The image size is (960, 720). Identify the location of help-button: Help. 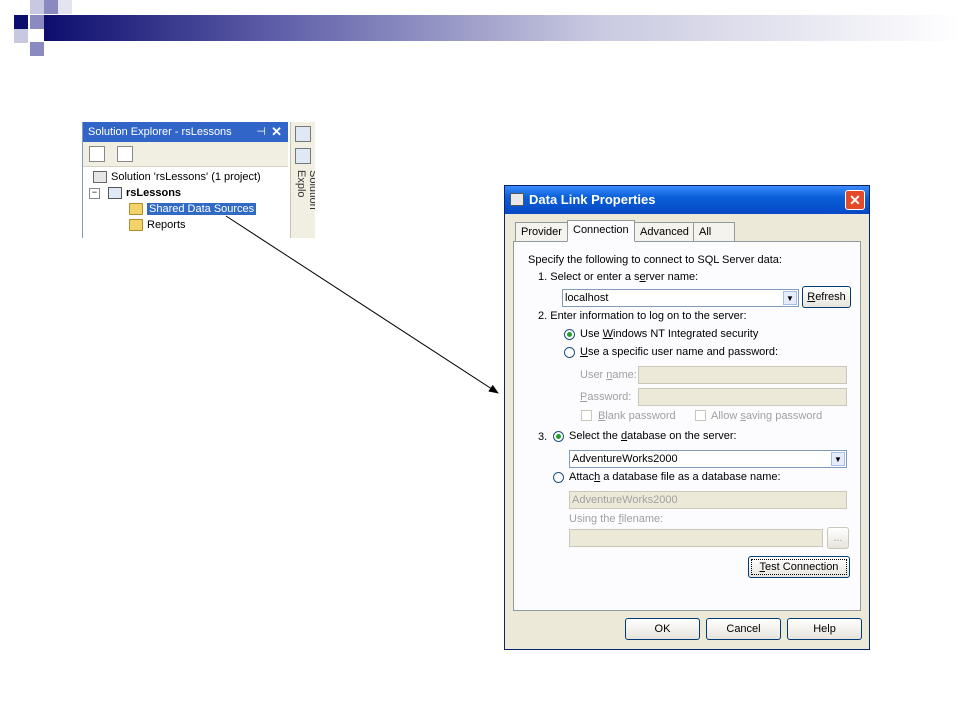
(824, 629).